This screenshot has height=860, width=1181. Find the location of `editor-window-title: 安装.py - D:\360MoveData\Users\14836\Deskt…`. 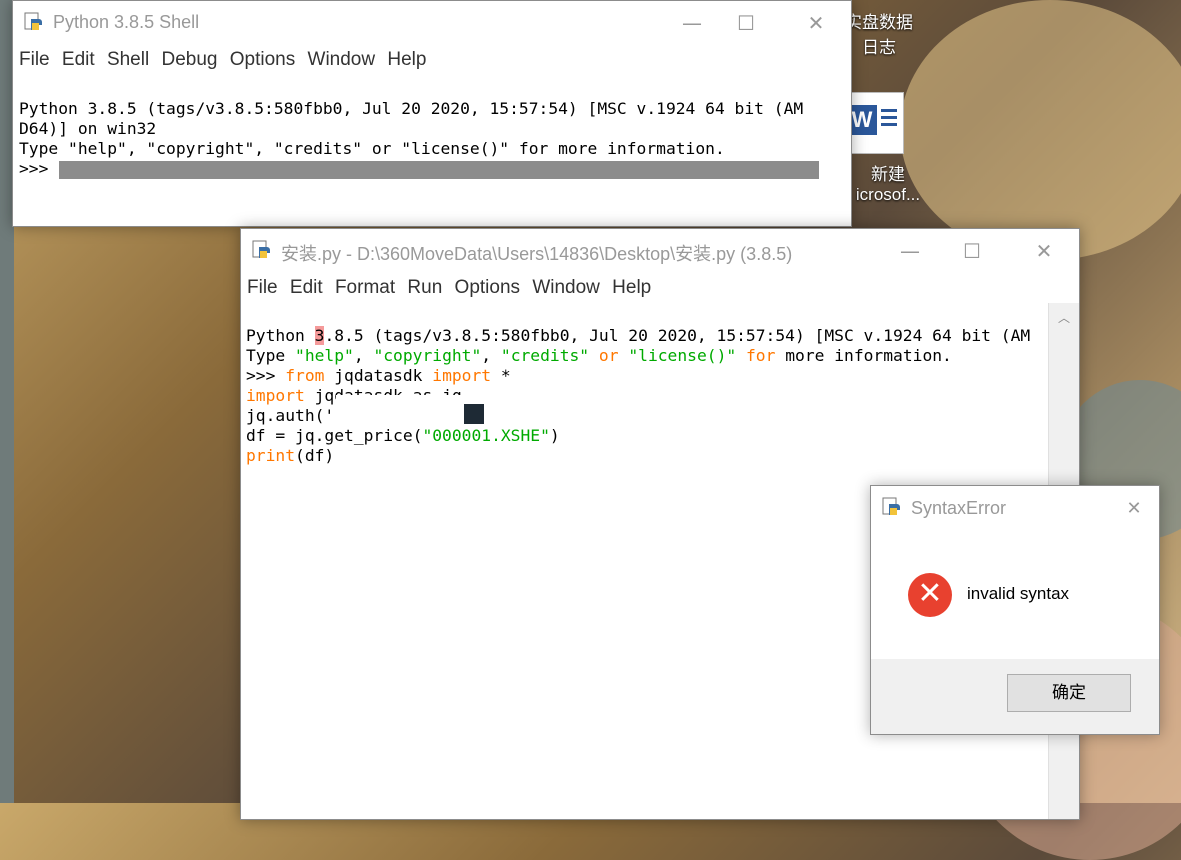

editor-window-title: 安装.py - D:\360MoveData\Users\14836\Deskt… is located at coordinates (537, 254).